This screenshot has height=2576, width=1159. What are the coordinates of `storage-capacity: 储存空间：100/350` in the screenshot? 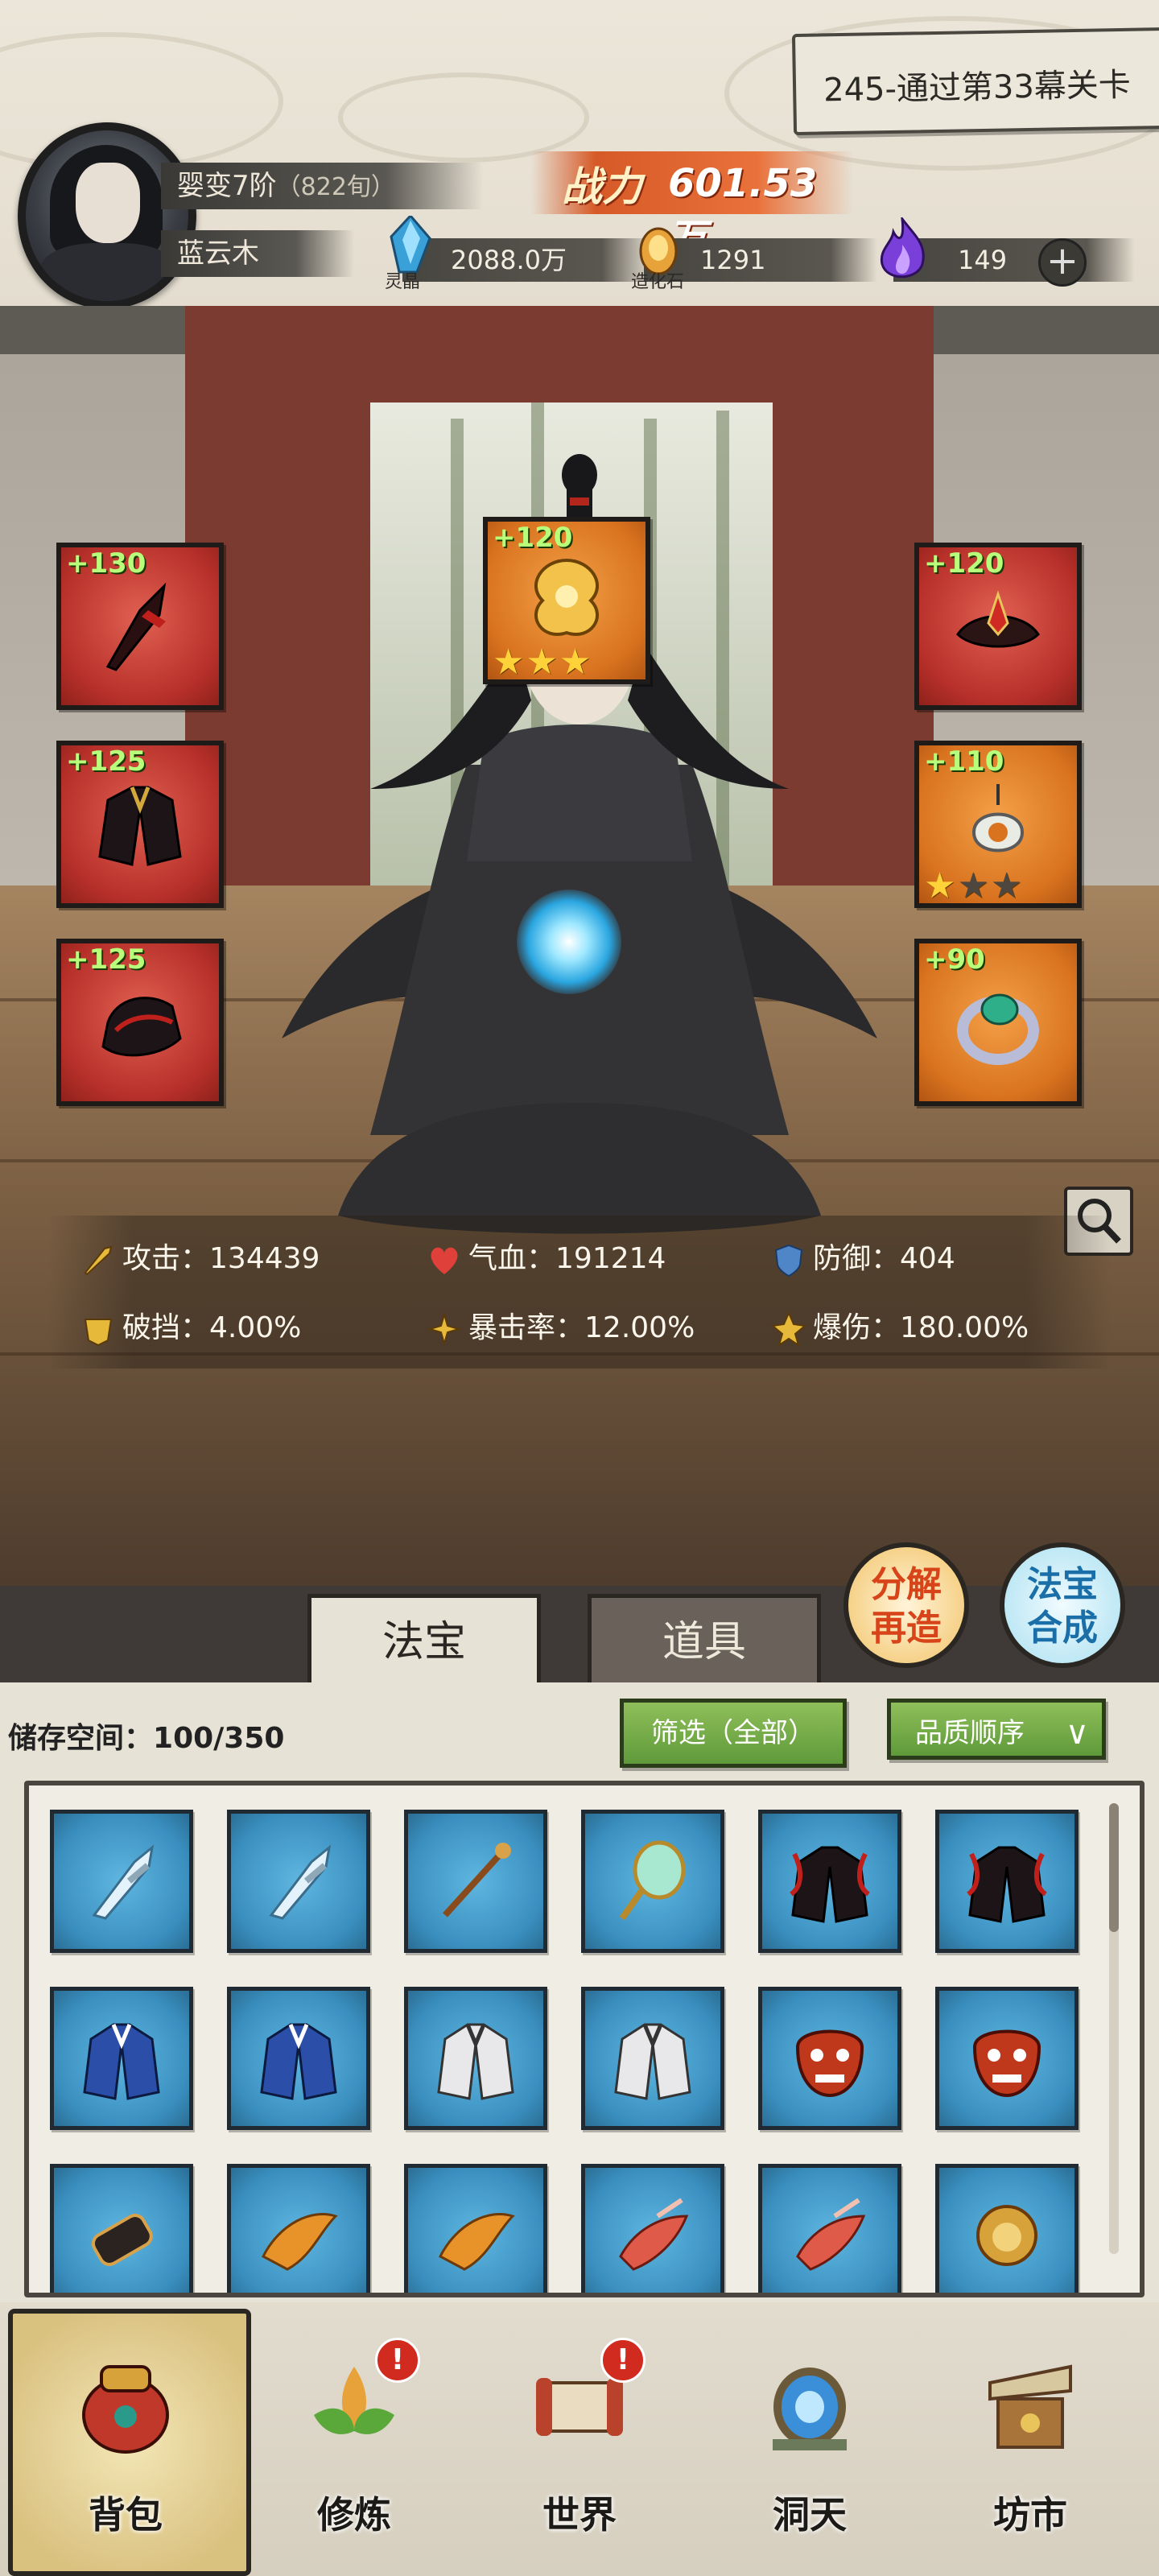 It's located at (146, 1736).